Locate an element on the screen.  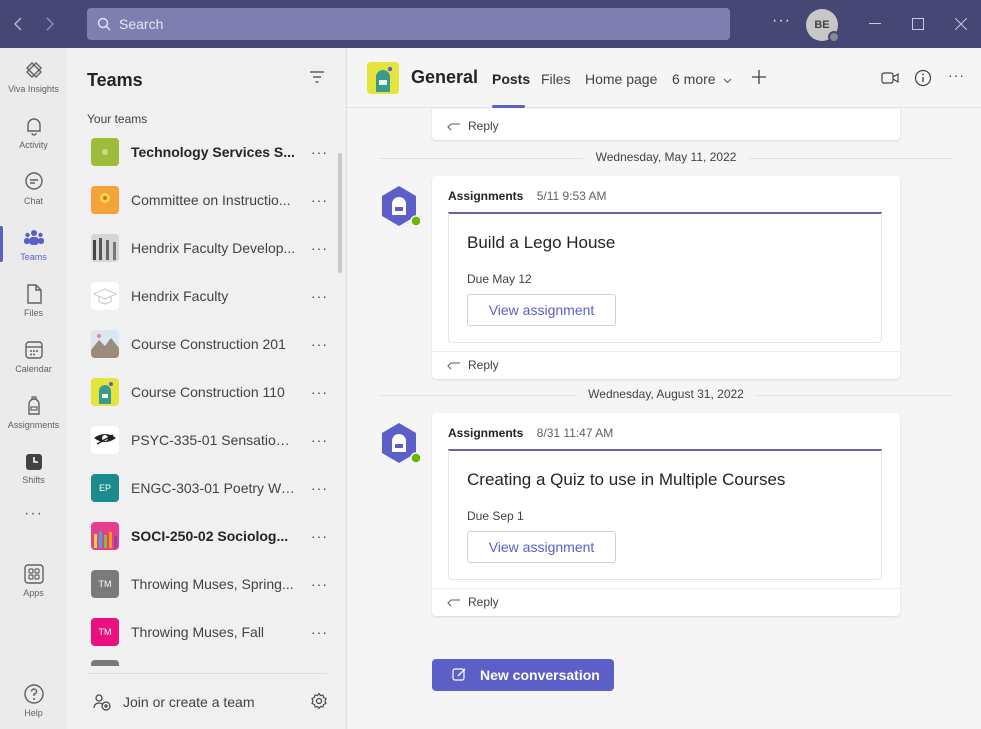
new-conversation-button: New conversation is located at coordinates (523, 675).